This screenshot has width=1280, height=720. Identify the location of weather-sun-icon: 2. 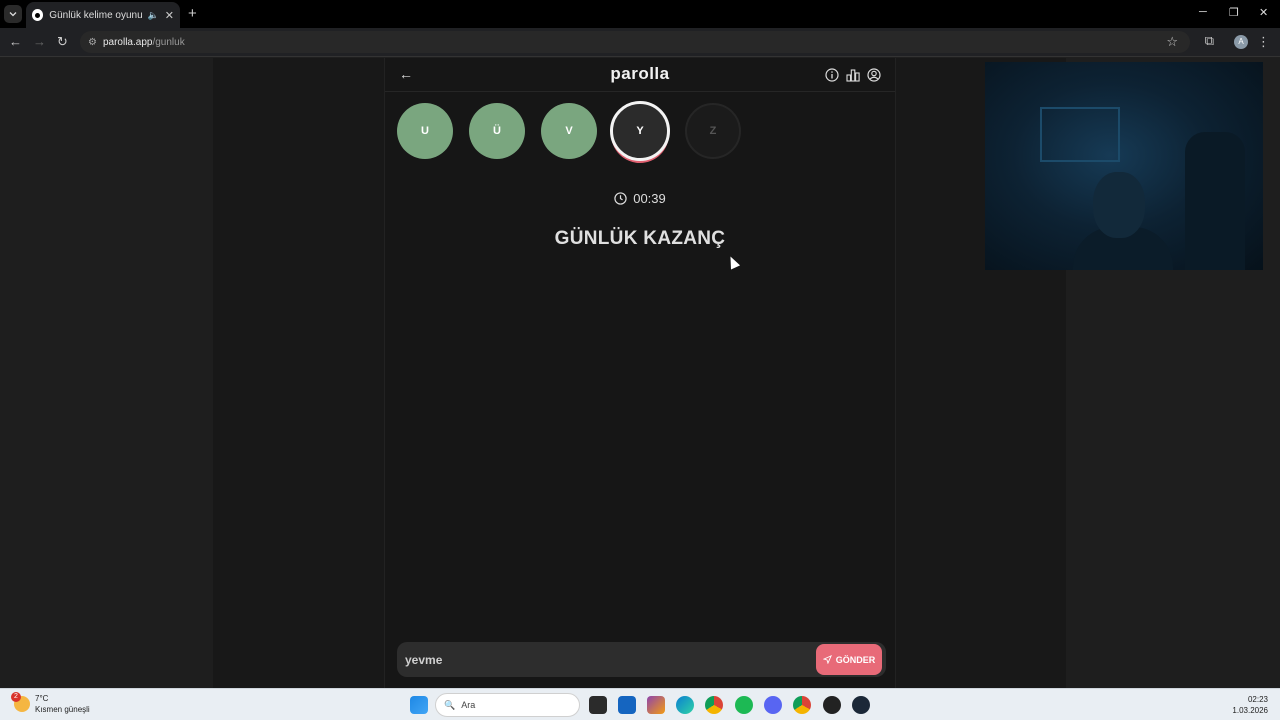
(20, 702).